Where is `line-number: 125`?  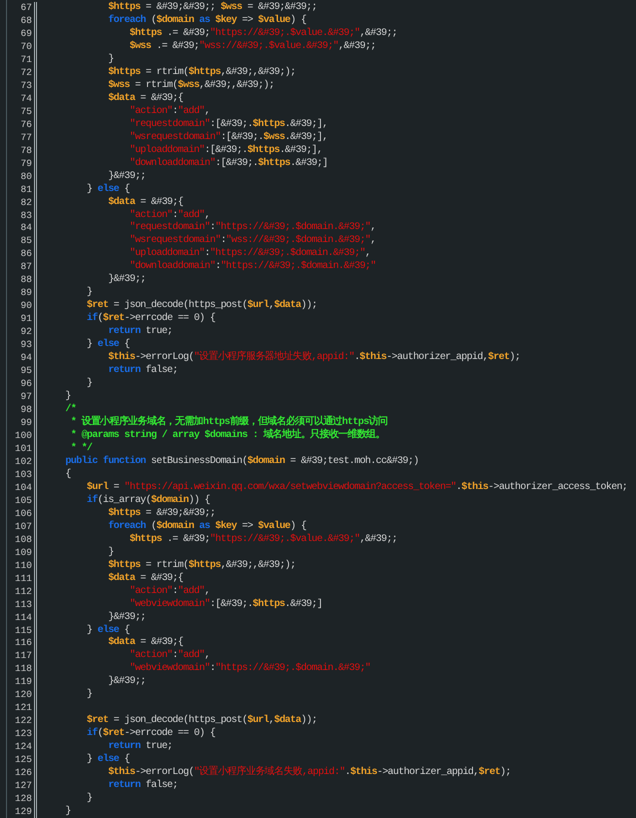 line-number: 125 is located at coordinates (22, 761).